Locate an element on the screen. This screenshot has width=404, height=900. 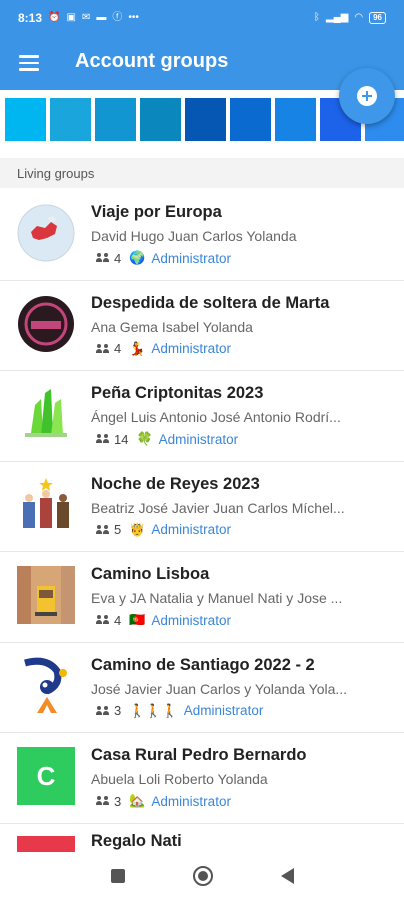
section-title: Living groups is located at coordinates (56, 173).